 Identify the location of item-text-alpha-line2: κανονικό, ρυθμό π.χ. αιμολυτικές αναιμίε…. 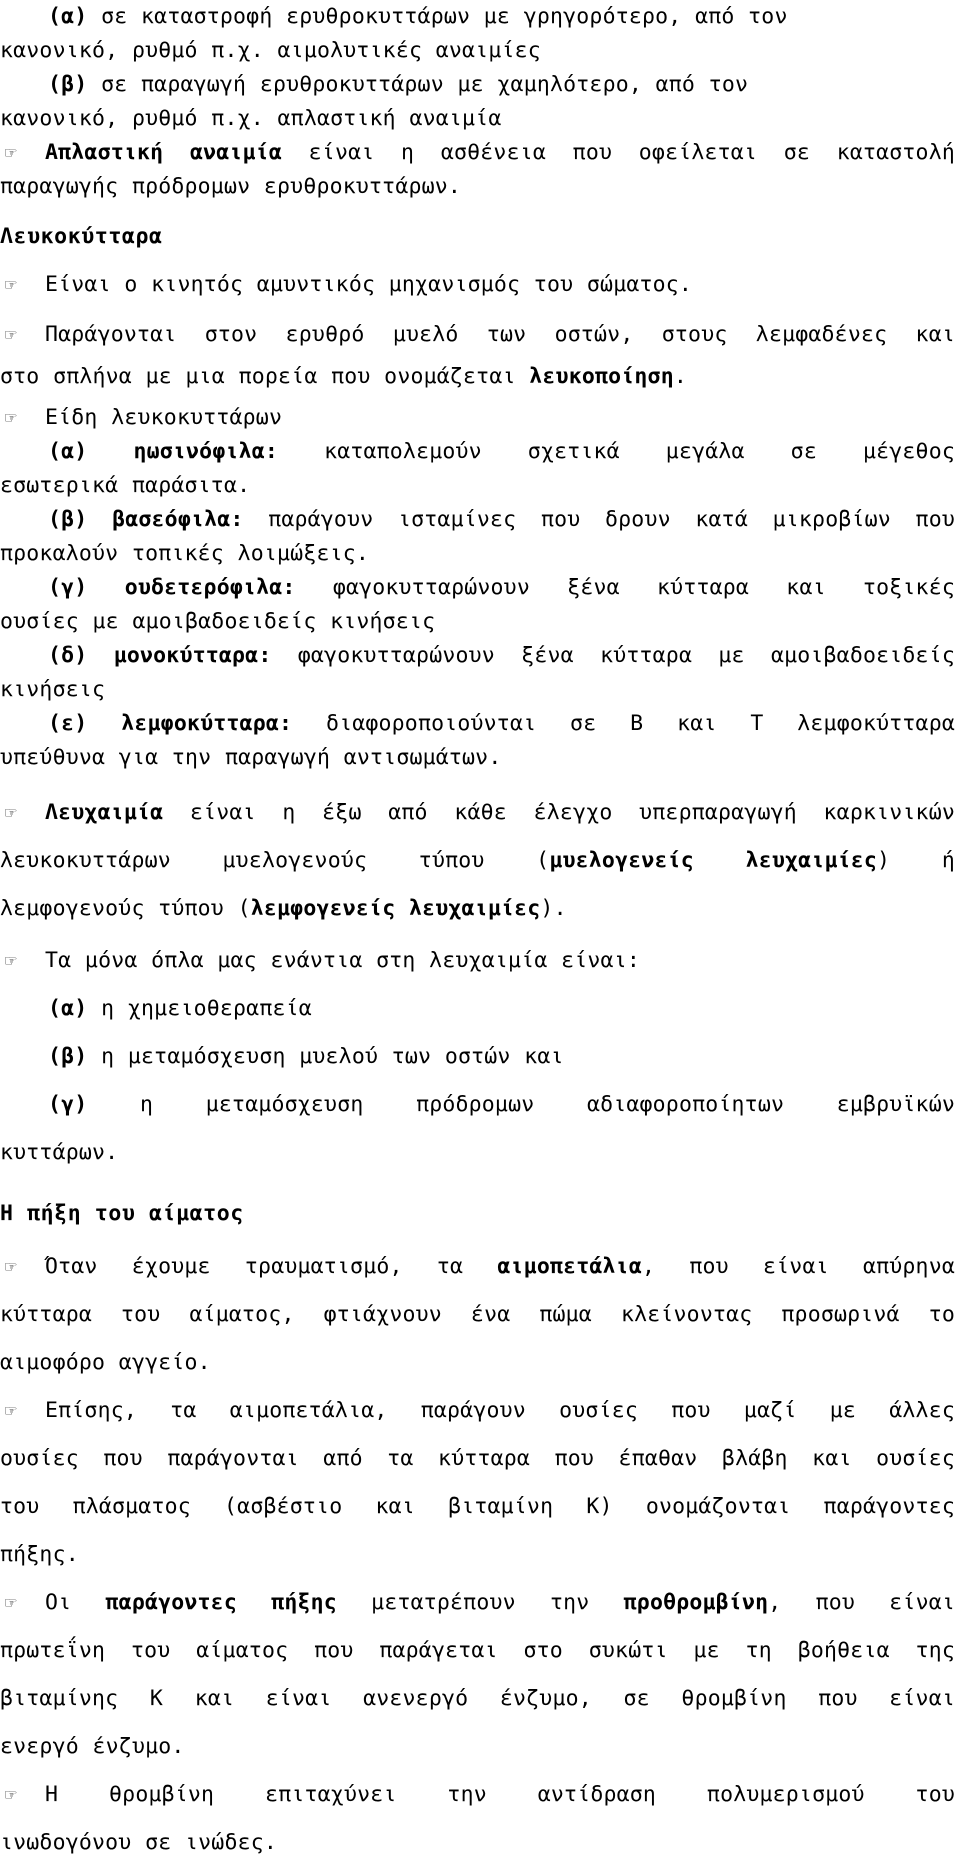
(270, 50).